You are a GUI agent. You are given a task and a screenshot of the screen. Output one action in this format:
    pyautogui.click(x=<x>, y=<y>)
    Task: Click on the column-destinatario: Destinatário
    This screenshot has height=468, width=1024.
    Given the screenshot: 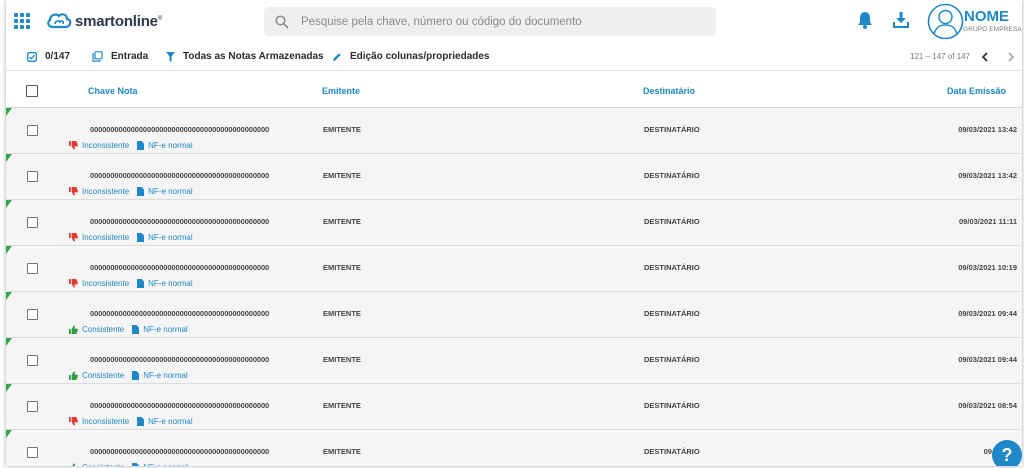 What is the action you would take?
    pyautogui.click(x=669, y=91)
    